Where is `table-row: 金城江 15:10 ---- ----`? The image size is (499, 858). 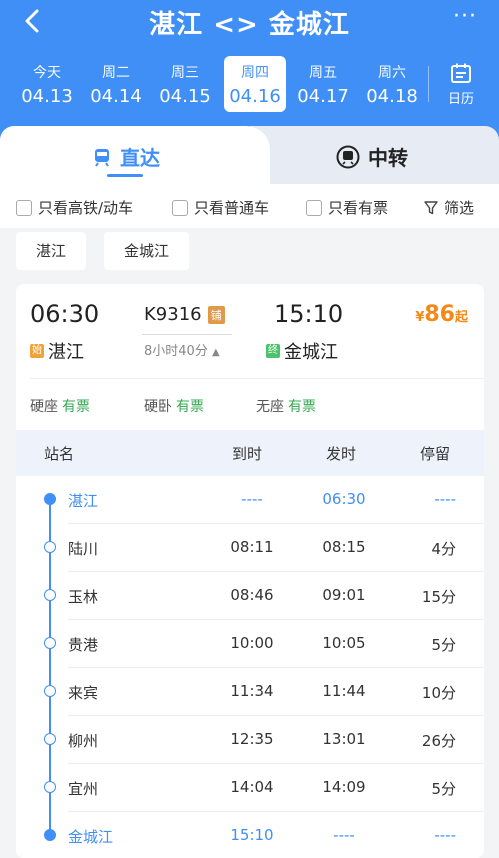 table-row: 金城江 15:10 ---- ---- is located at coordinates (250, 835).